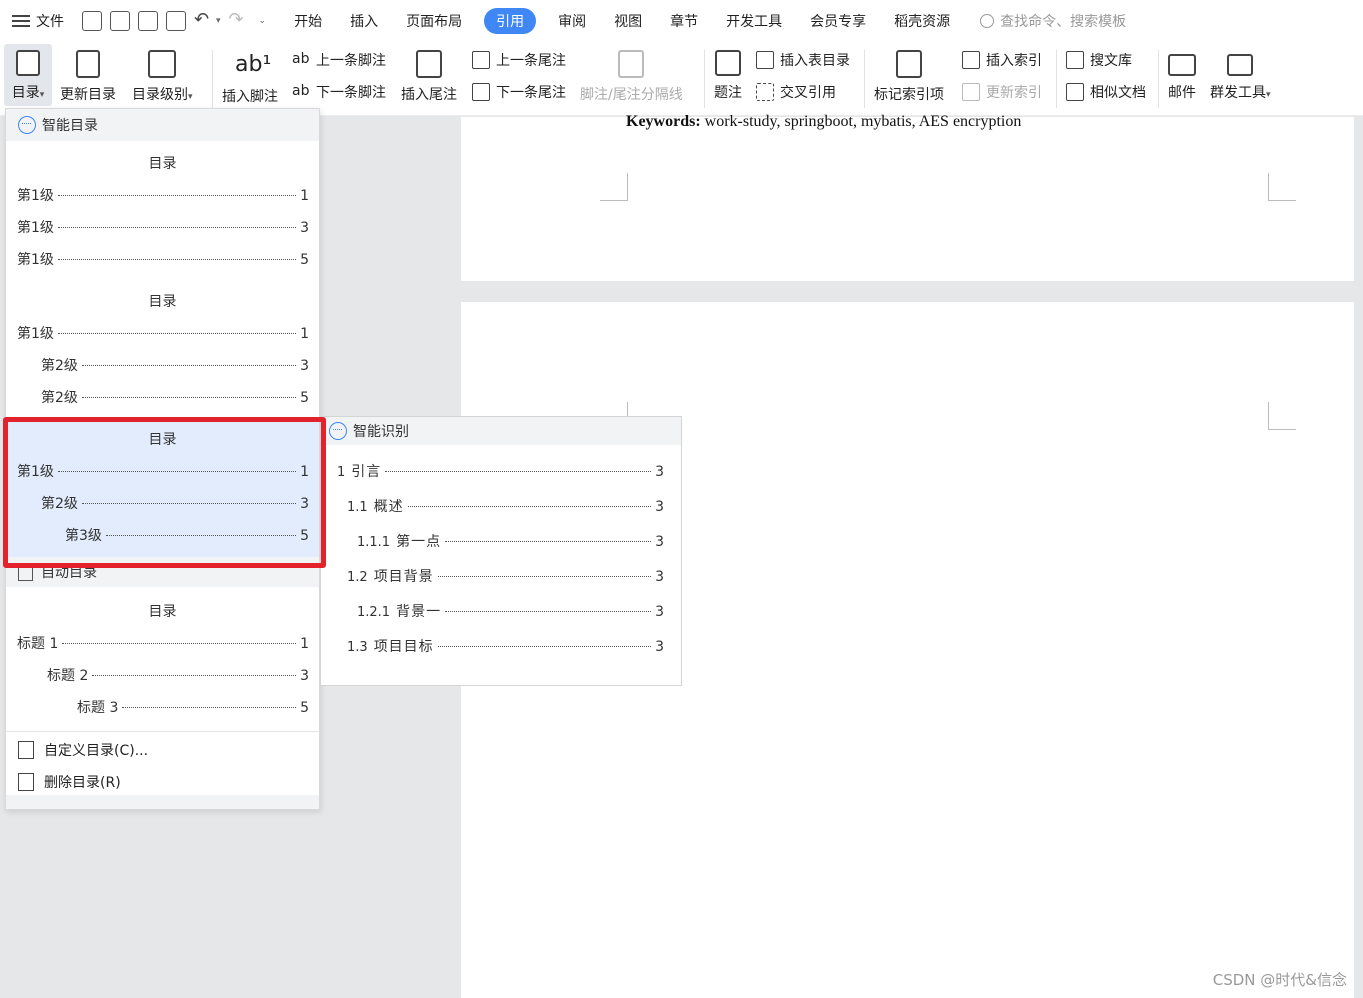 The width and height of the screenshot is (1363, 998). Describe the element at coordinates (163, 644) in the screenshot. I see `preset-line: 标题 11` at that location.